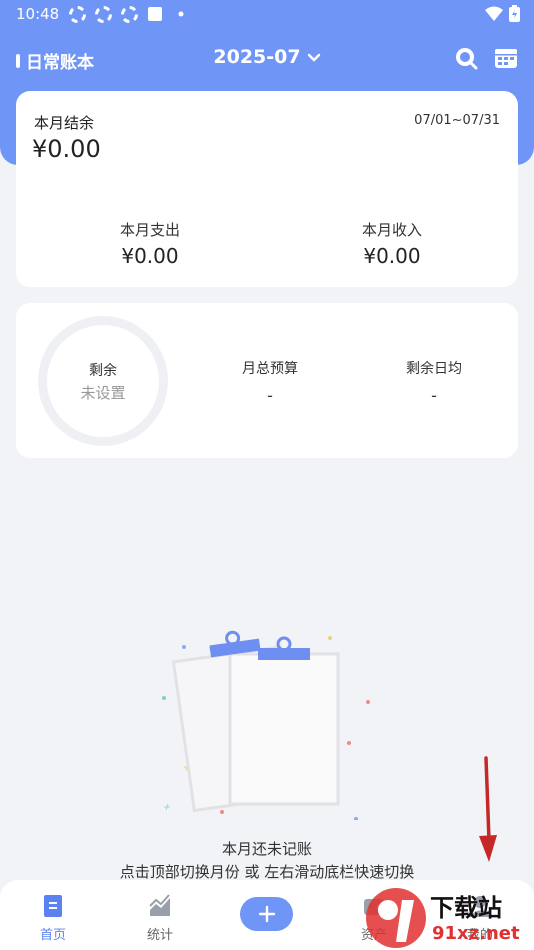 This screenshot has height=950, width=534. I want to click on dot-icon, so click(181, 14).